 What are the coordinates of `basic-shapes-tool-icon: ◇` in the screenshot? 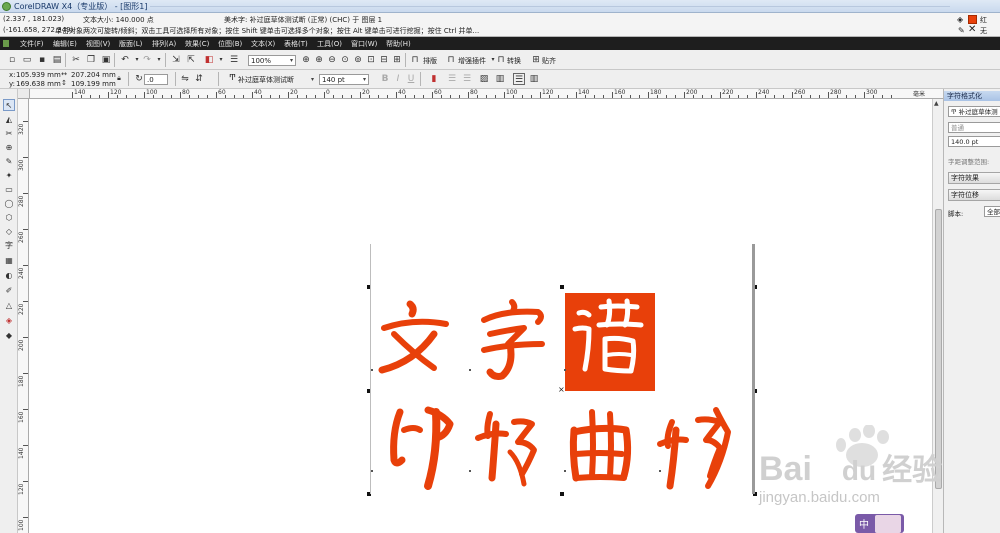 It's located at (9, 232).